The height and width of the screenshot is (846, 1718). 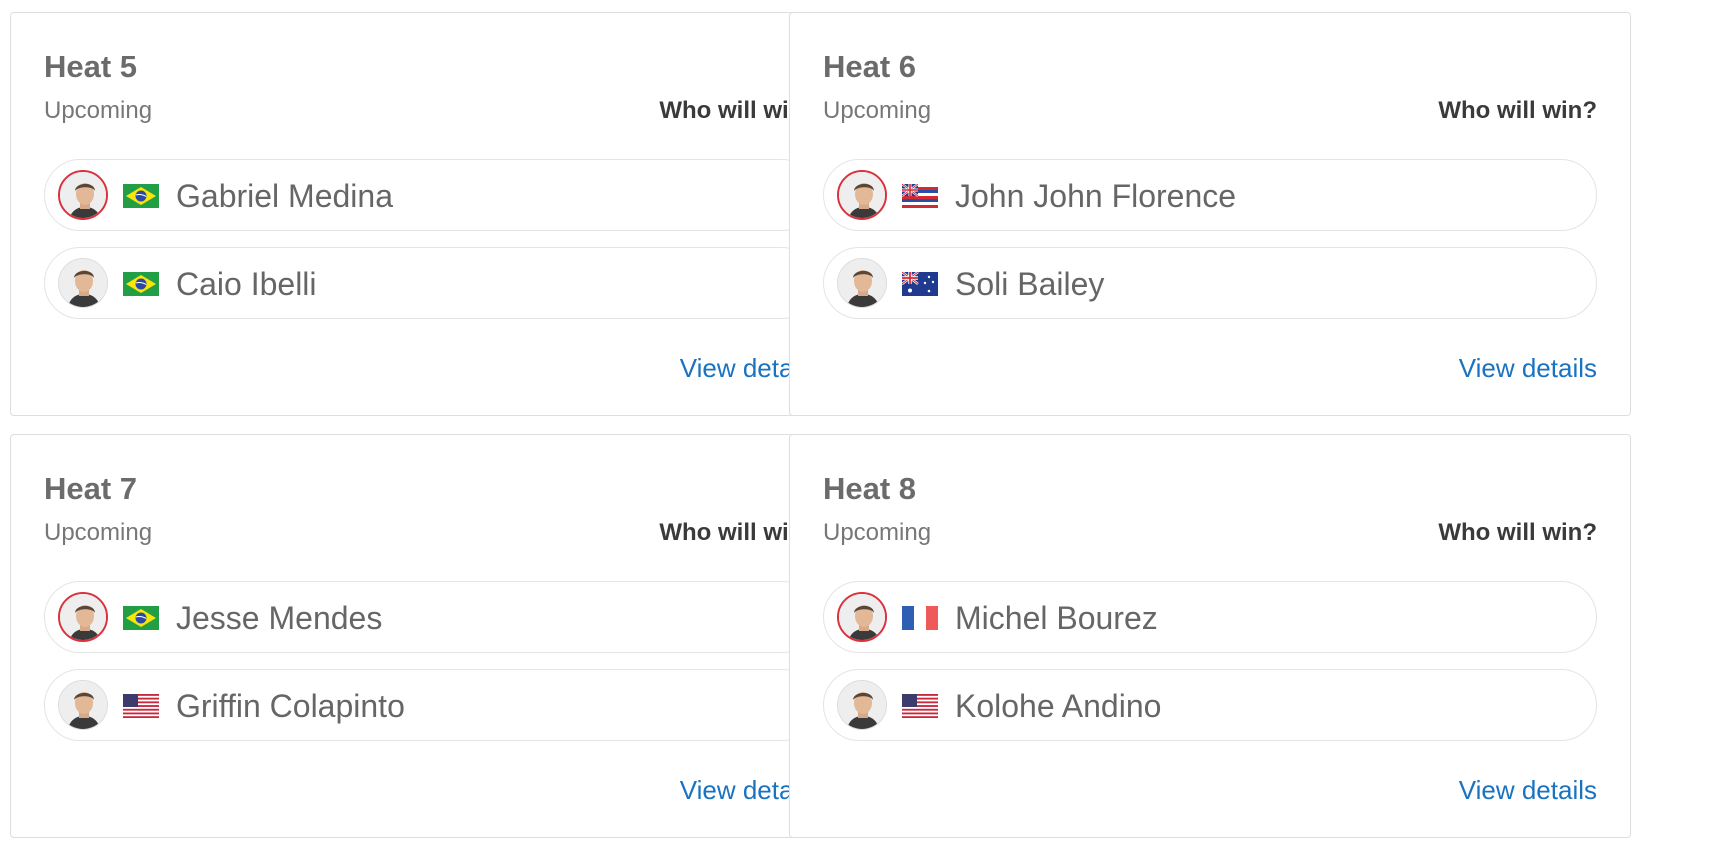 What do you see at coordinates (290, 706) in the screenshot?
I see `surfer-name: Griffin Colapinto` at bounding box center [290, 706].